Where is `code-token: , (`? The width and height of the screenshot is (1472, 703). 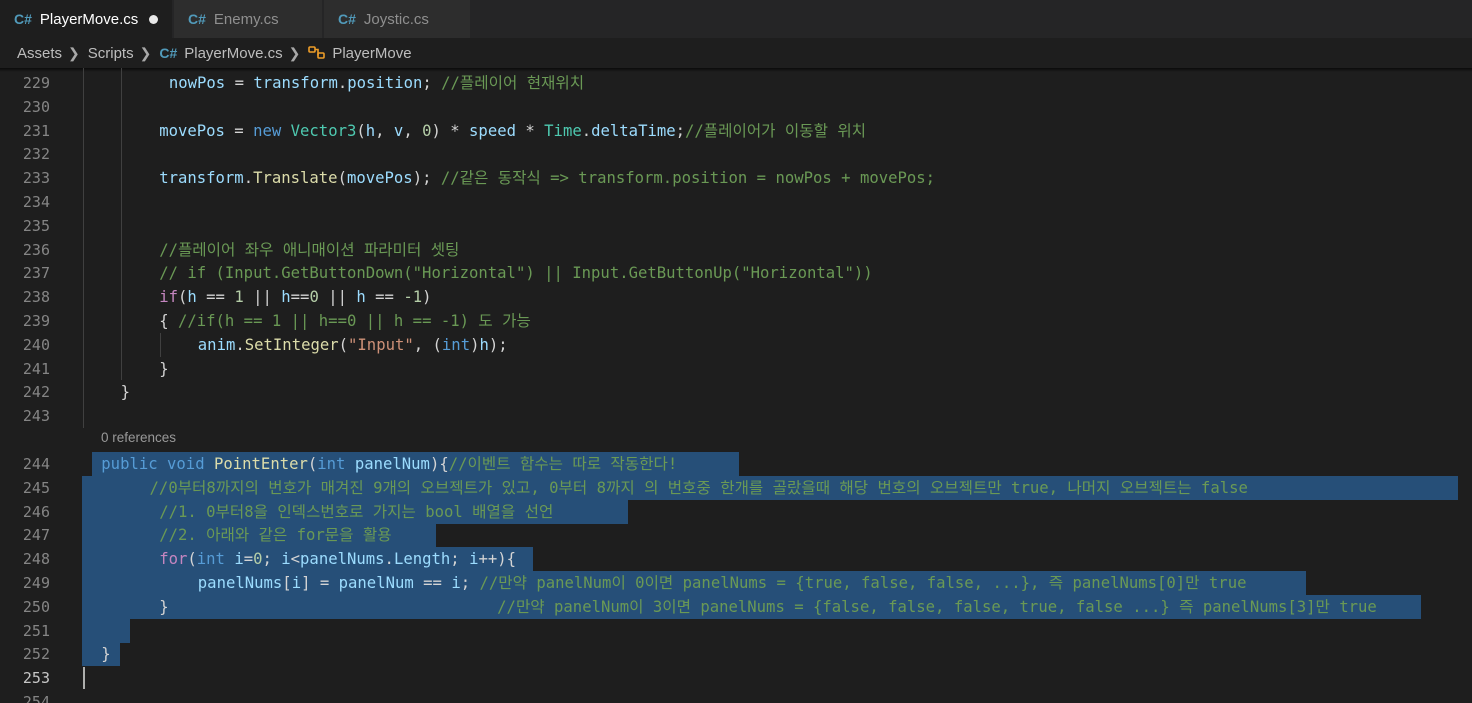 code-token: , ( is located at coordinates (427, 344).